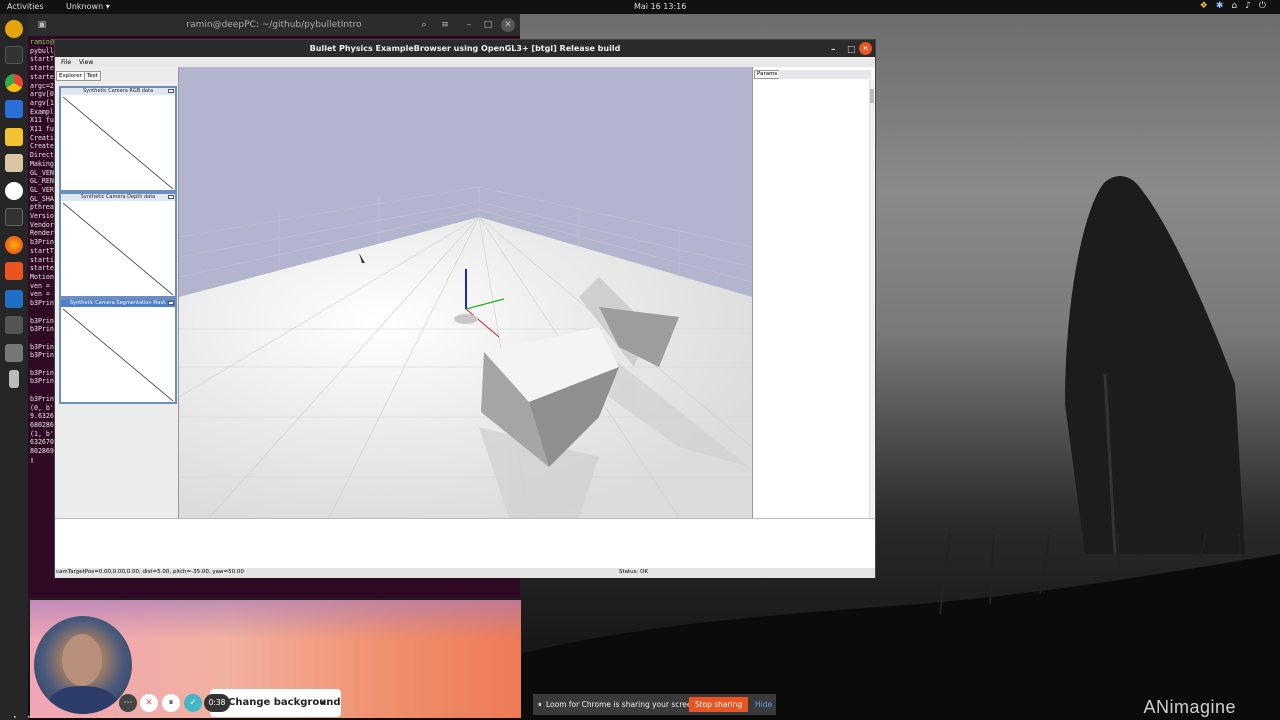  I want to click on scrollbar-thumb, so click(872, 96).